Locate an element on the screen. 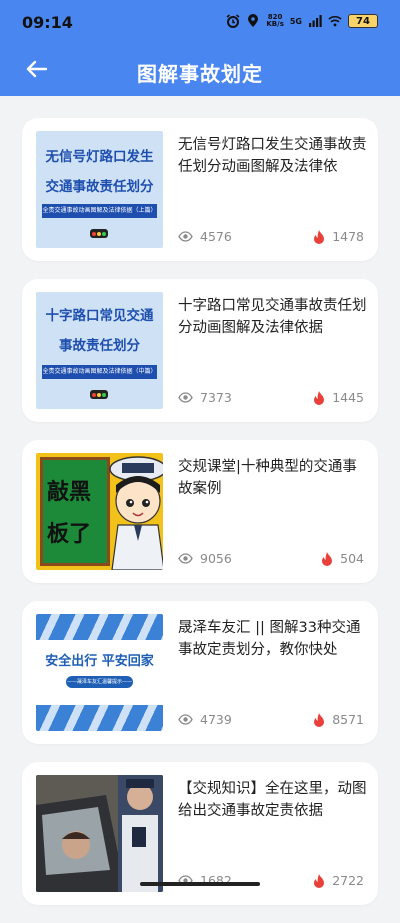  like-count: 504 is located at coordinates (342, 558).